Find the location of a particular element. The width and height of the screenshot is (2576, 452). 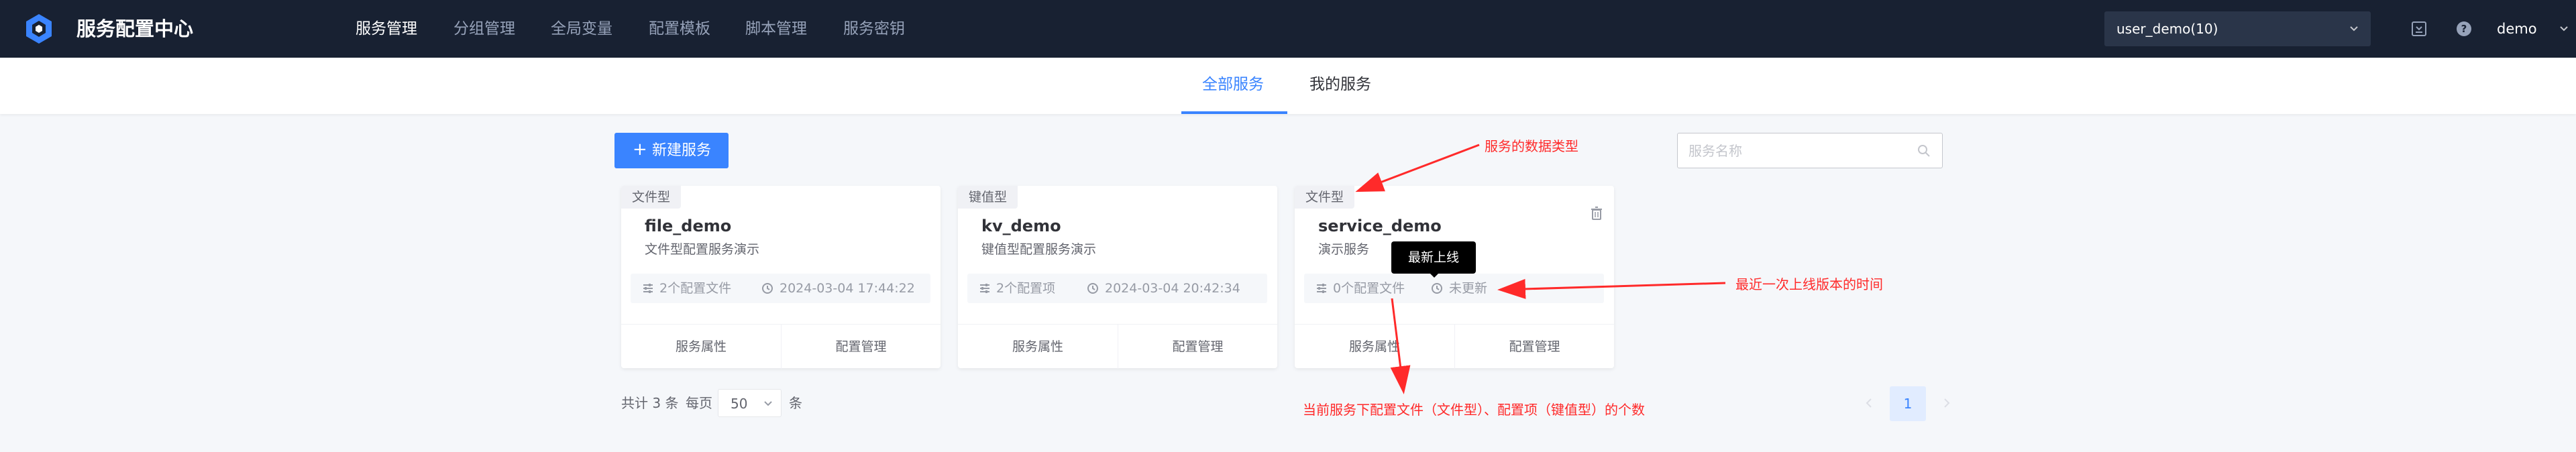

last-release-time: 2024-03-04 20:42:34 is located at coordinates (1172, 288).